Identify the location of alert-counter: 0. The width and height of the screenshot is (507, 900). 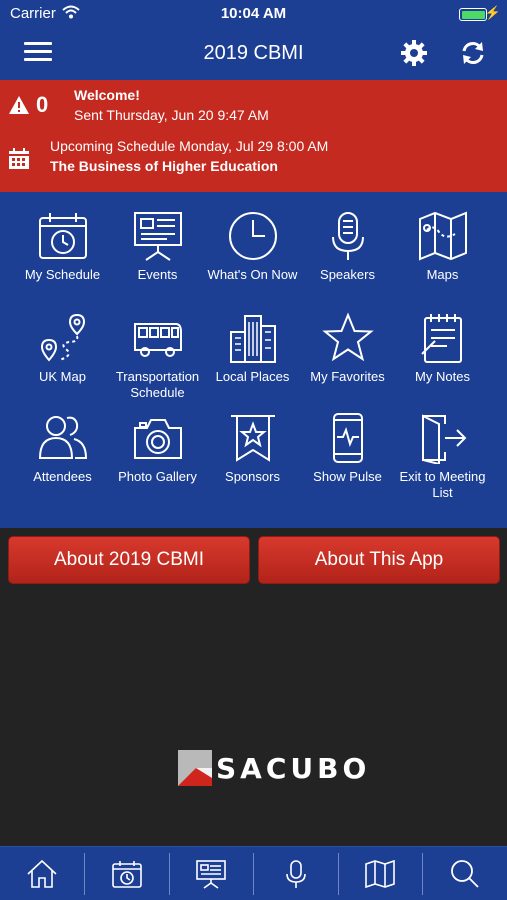
(28, 105).